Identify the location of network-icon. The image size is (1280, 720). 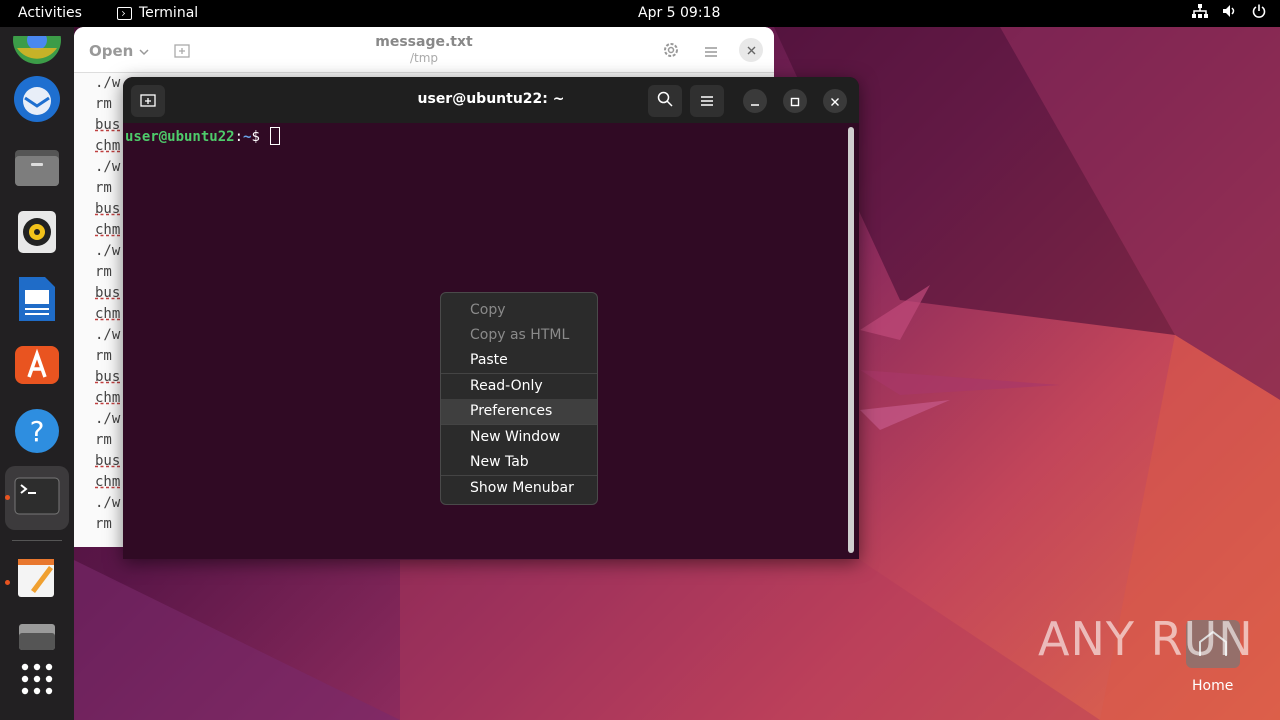
(1200, 13).